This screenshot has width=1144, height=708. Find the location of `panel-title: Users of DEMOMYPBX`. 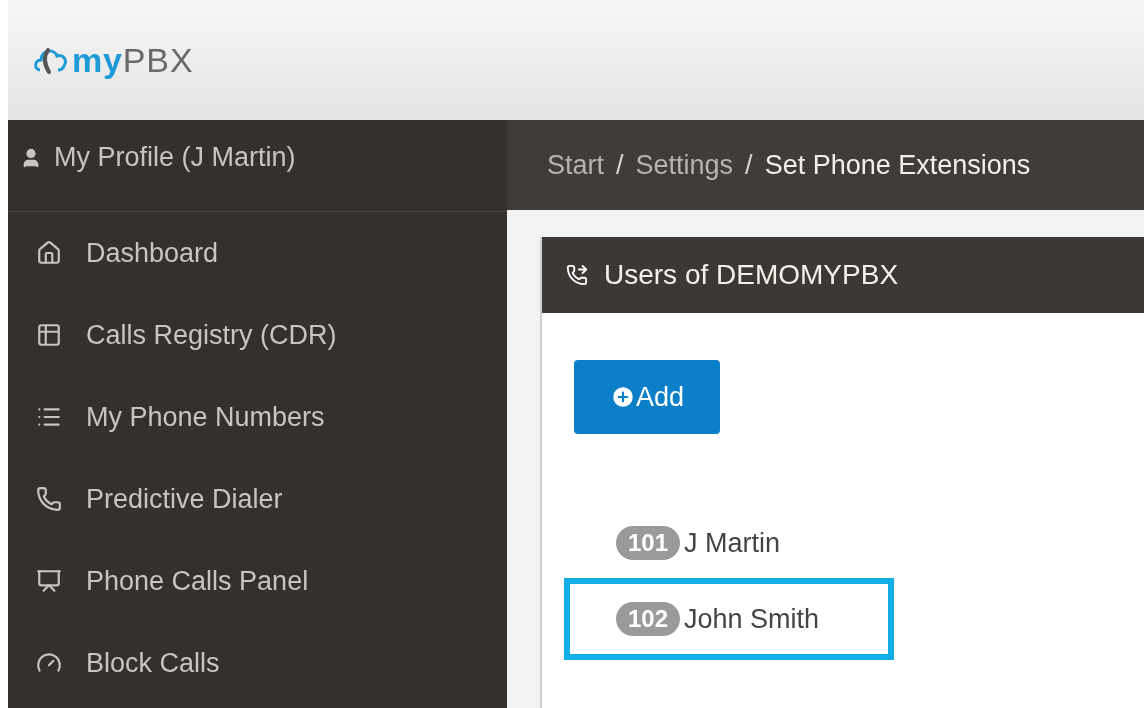

panel-title: Users of DEMOMYPBX is located at coordinates (751, 275).